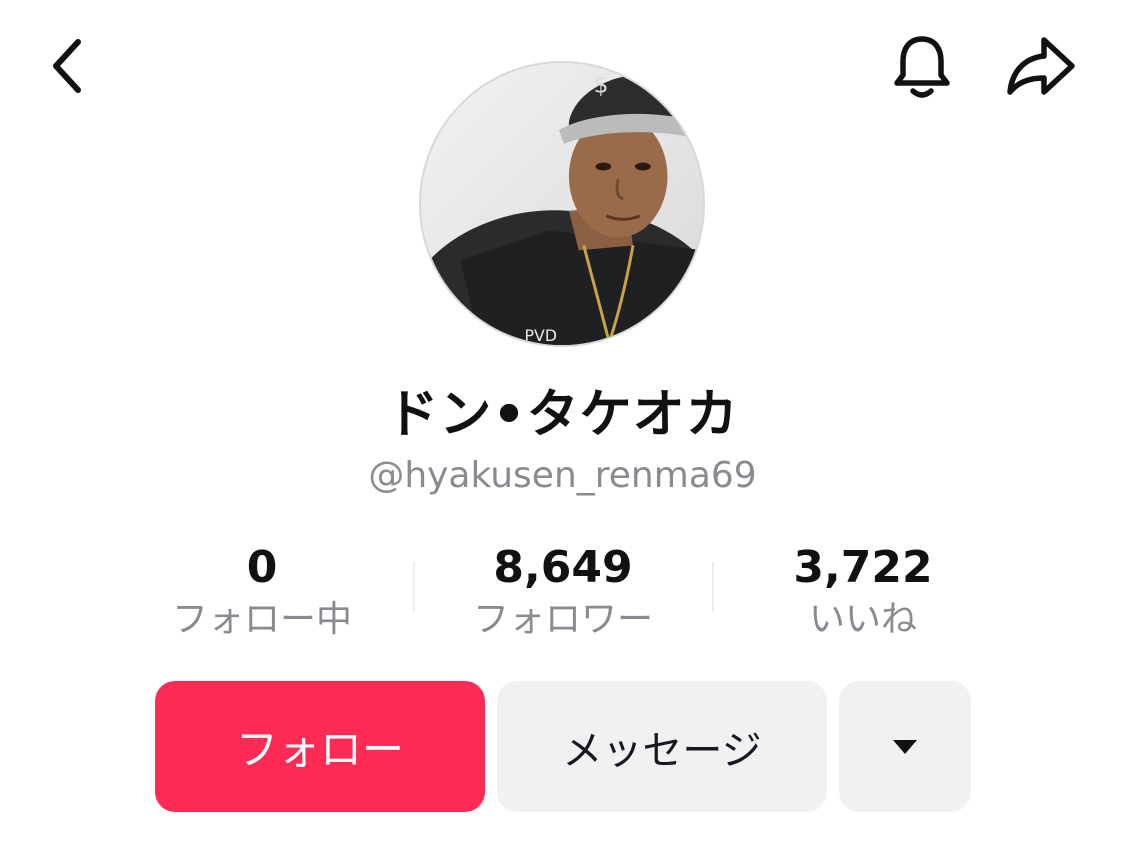 The width and height of the screenshot is (1125, 848). I want to click on display-name: ドン•タケオカ, so click(562, 415).